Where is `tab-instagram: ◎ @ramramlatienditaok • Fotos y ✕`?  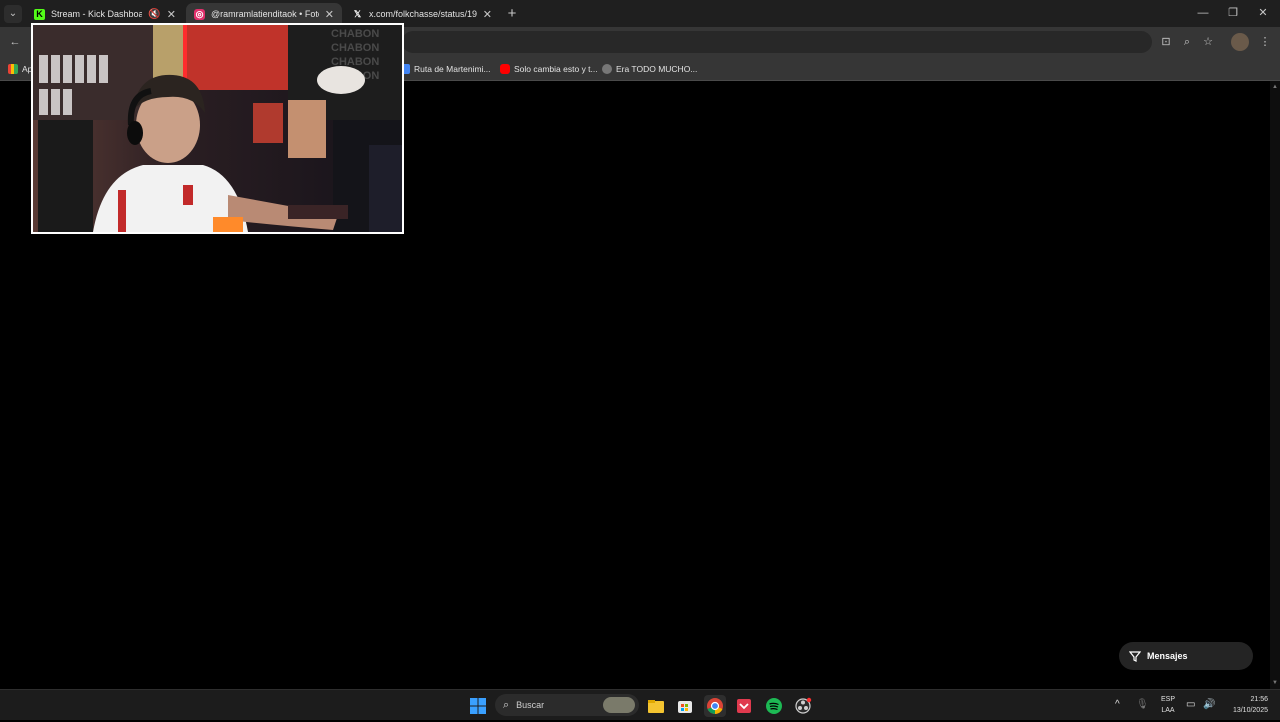
tab-instagram: ◎ @ramramlatienditaok • Fotos y ✕ is located at coordinates (264, 14).